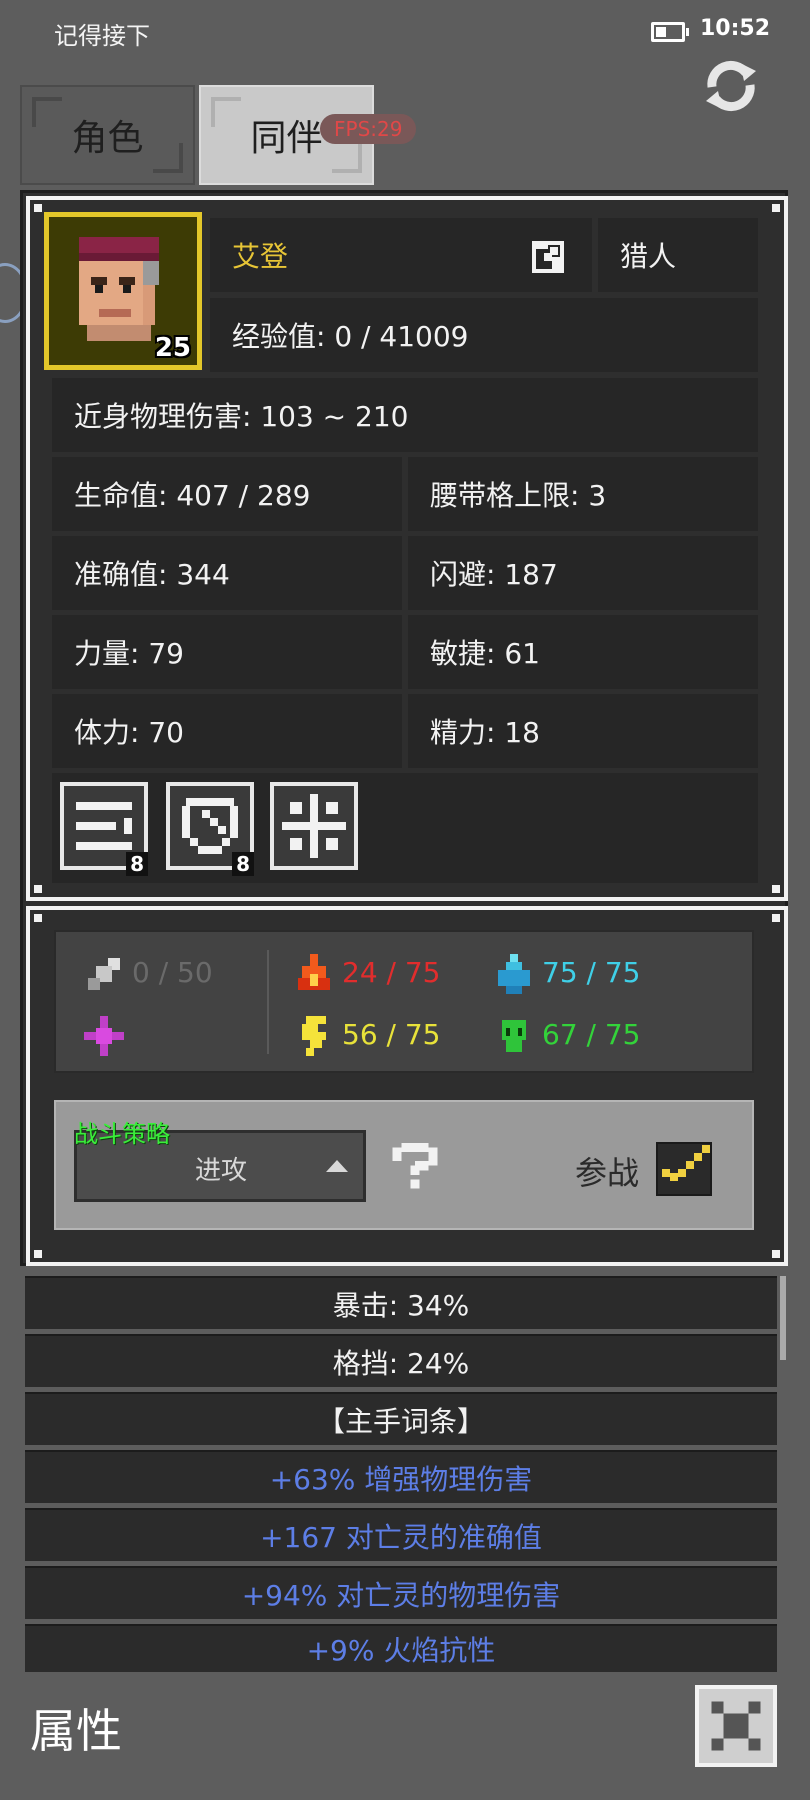  I want to click on attribute-text: +167 对亡灵的准确值, so click(401, 1537).